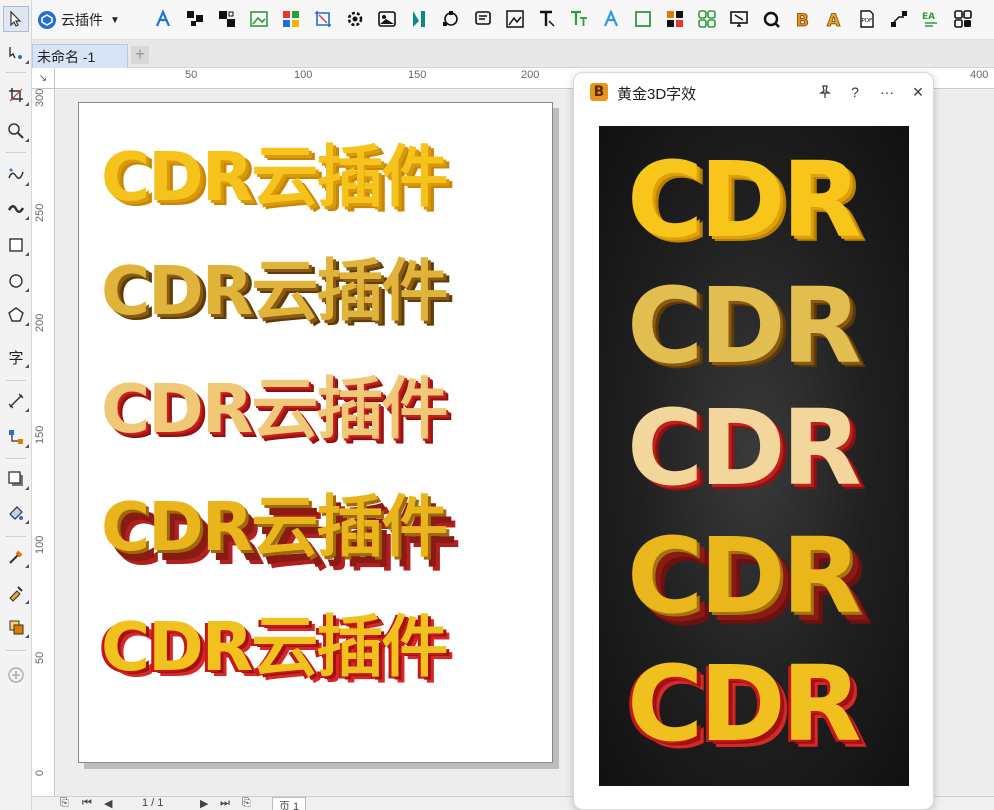 The width and height of the screenshot is (994, 810). What do you see at coordinates (87, 803) in the screenshot?
I see `first-page-icon: ⏮` at bounding box center [87, 803].